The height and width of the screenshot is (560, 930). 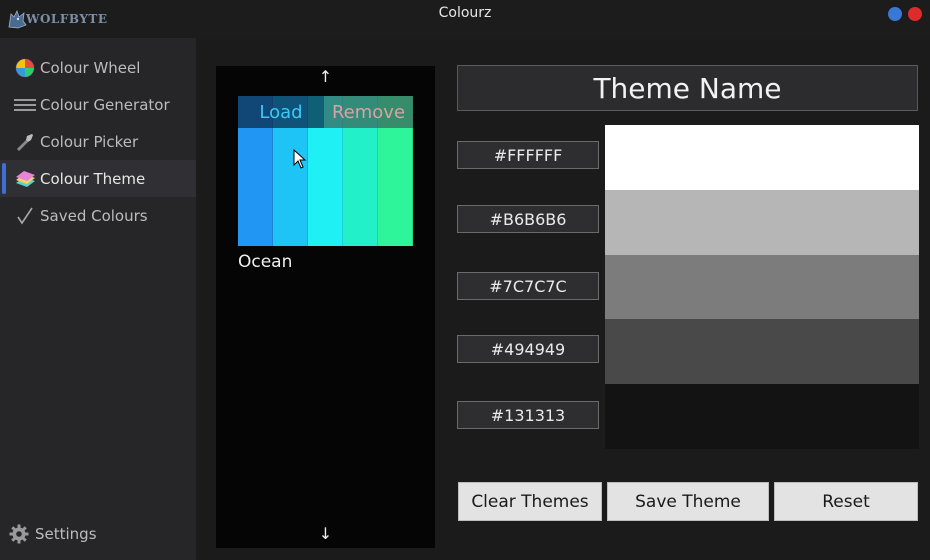 What do you see at coordinates (25, 216) in the screenshot?
I see `checkmark-icon` at bounding box center [25, 216].